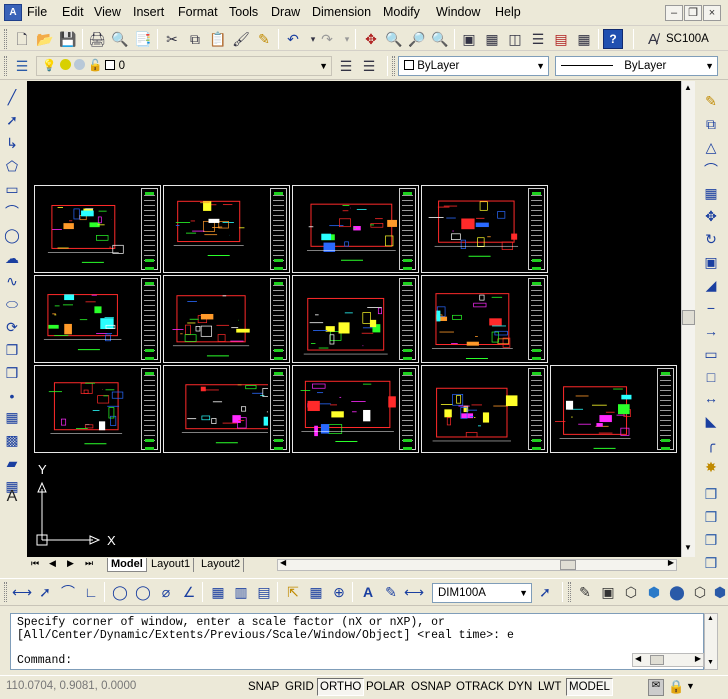 The height and width of the screenshot is (699, 728). What do you see at coordinates (710, 662) in the screenshot?
I see `scroll-down-icon: ▼` at bounding box center [710, 662].